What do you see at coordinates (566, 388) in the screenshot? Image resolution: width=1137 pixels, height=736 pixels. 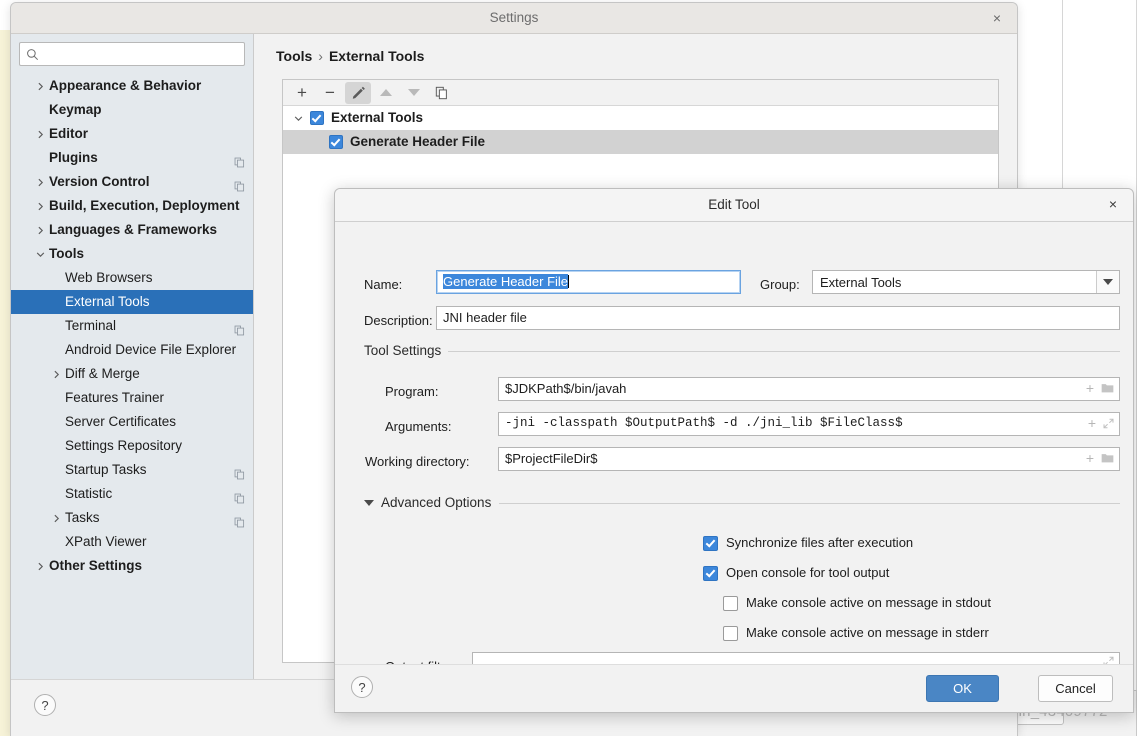 I see `program-value: $JDKPath$/bin/javah` at bounding box center [566, 388].